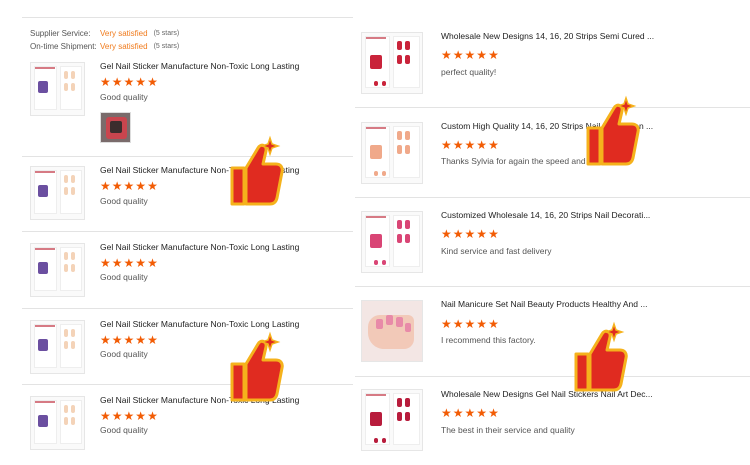 The image size is (750, 465). What do you see at coordinates (508, 430) in the screenshot?
I see `review-comment: The best in their service and quality` at bounding box center [508, 430].